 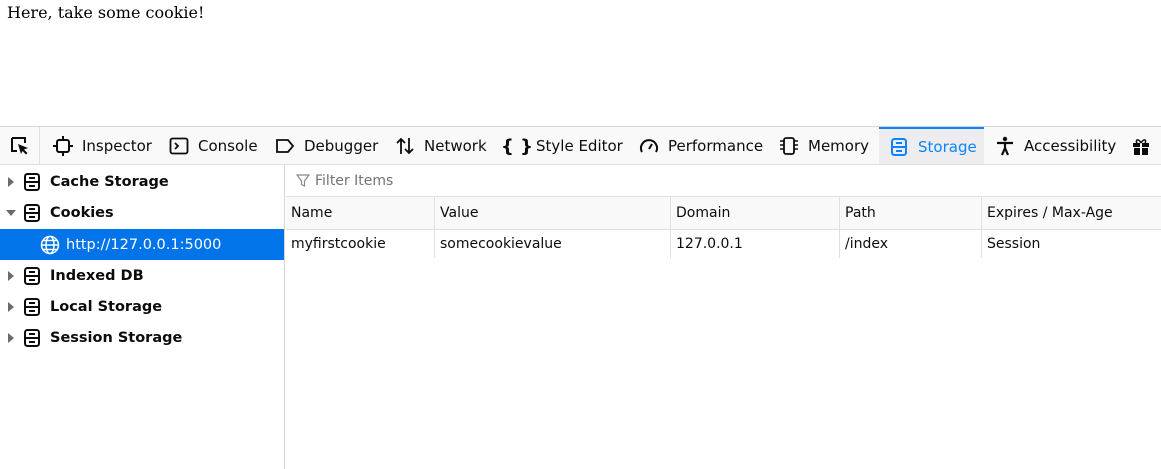 What do you see at coordinates (116, 337) in the screenshot?
I see `sidebar-item-label: Session Storage` at bounding box center [116, 337].